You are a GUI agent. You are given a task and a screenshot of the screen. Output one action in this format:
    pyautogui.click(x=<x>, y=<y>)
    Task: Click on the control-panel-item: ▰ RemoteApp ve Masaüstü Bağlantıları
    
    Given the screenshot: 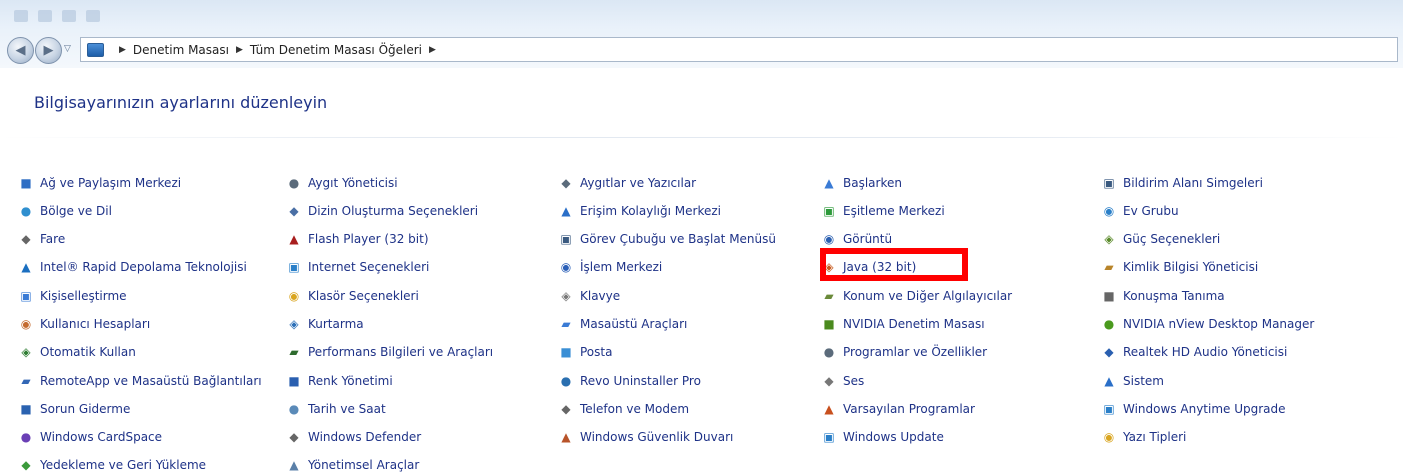 What is the action you would take?
    pyautogui.click(x=152, y=380)
    